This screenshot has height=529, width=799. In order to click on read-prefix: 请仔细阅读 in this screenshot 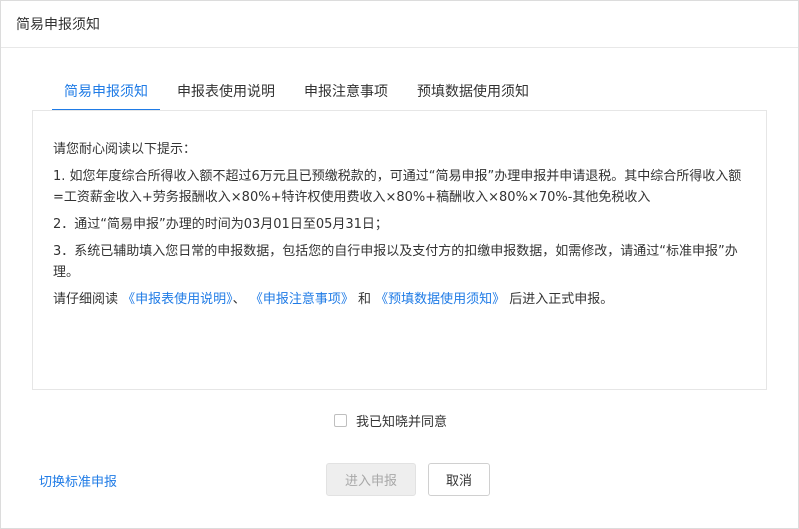, I will do `click(86, 299)`.